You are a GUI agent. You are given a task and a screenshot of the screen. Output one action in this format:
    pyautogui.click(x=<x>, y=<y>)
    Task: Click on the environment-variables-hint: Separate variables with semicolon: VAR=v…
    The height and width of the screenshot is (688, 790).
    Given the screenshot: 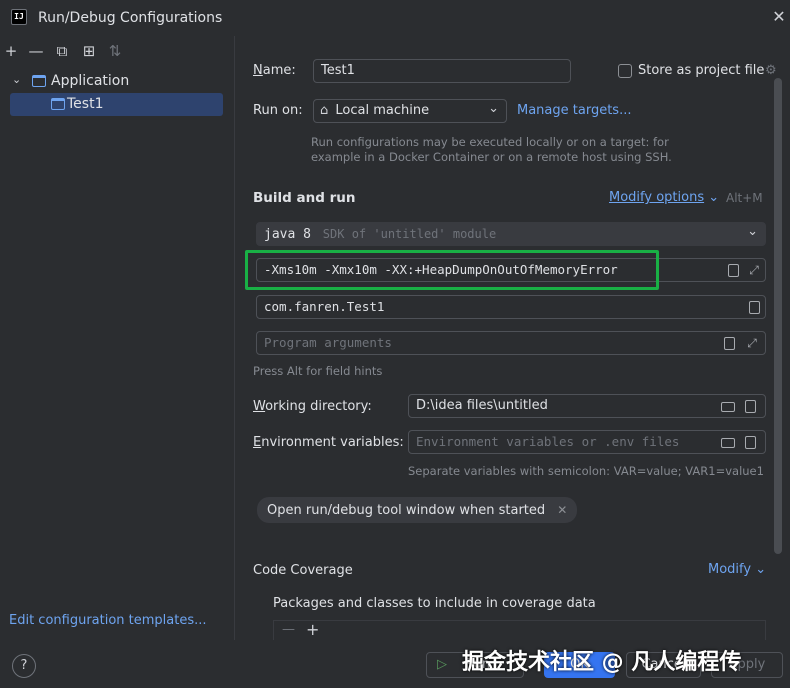 What is the action you would take?
    pyautogui.click(x=586, y=471)
    